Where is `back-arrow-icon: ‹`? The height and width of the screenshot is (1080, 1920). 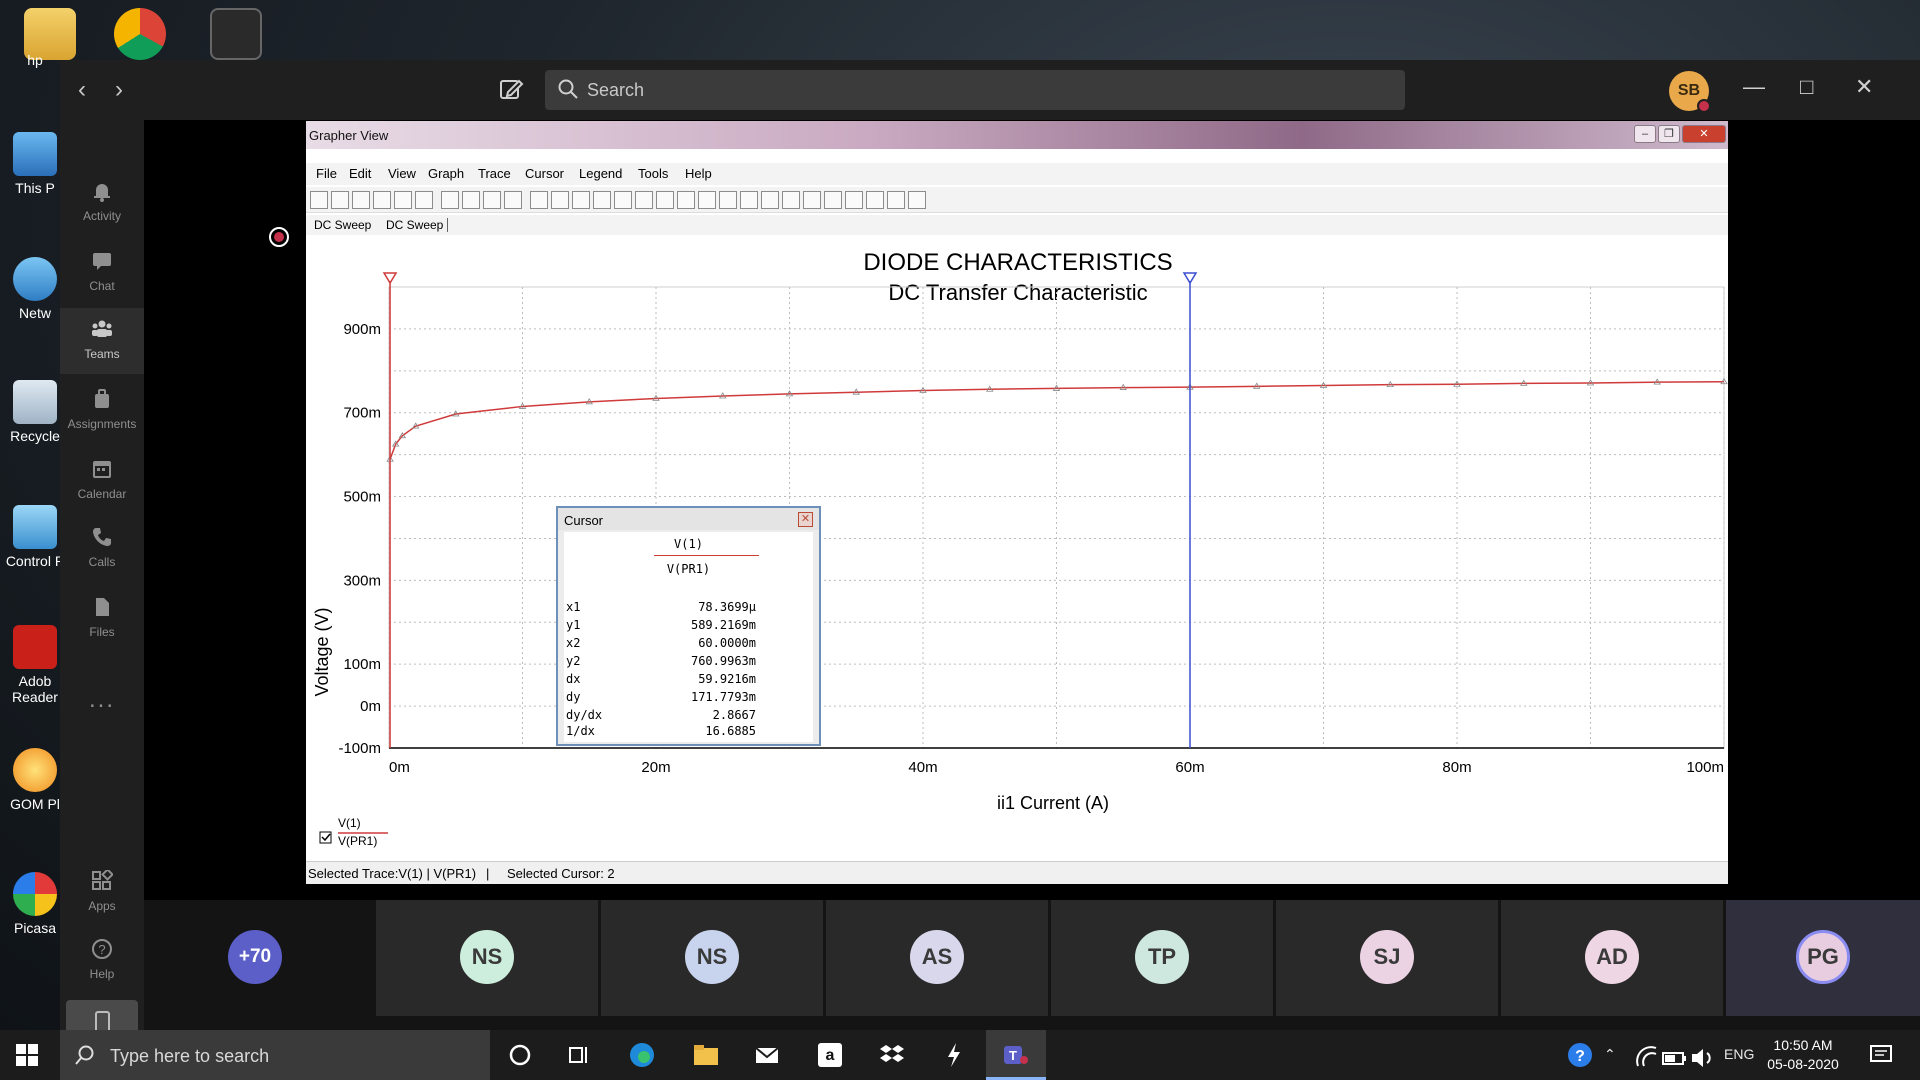
back-arrow-icon: ‹ is located at coordinates (82, 90).